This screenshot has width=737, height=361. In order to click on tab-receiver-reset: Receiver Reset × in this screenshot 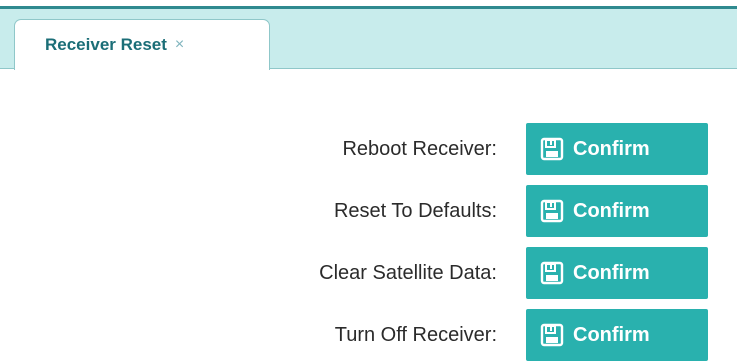, I will do `click(142, 44)`.